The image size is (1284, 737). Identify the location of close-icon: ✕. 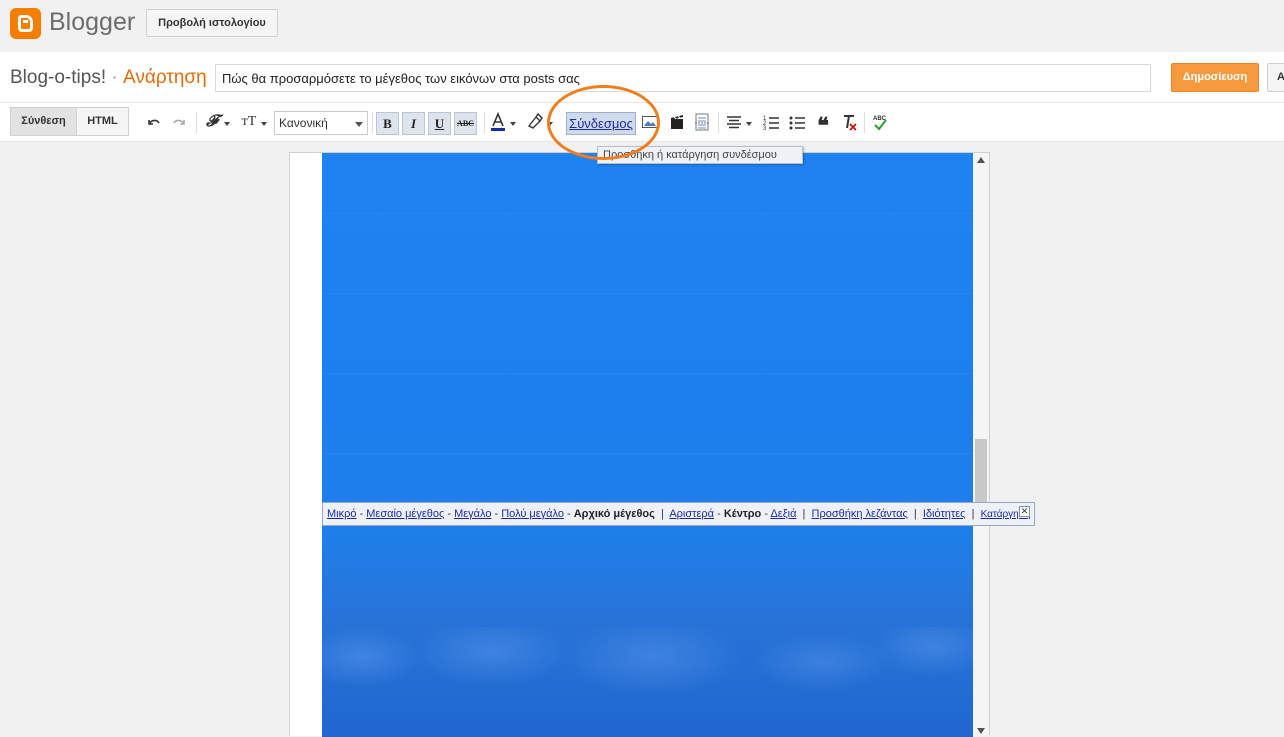
(1024, 511).